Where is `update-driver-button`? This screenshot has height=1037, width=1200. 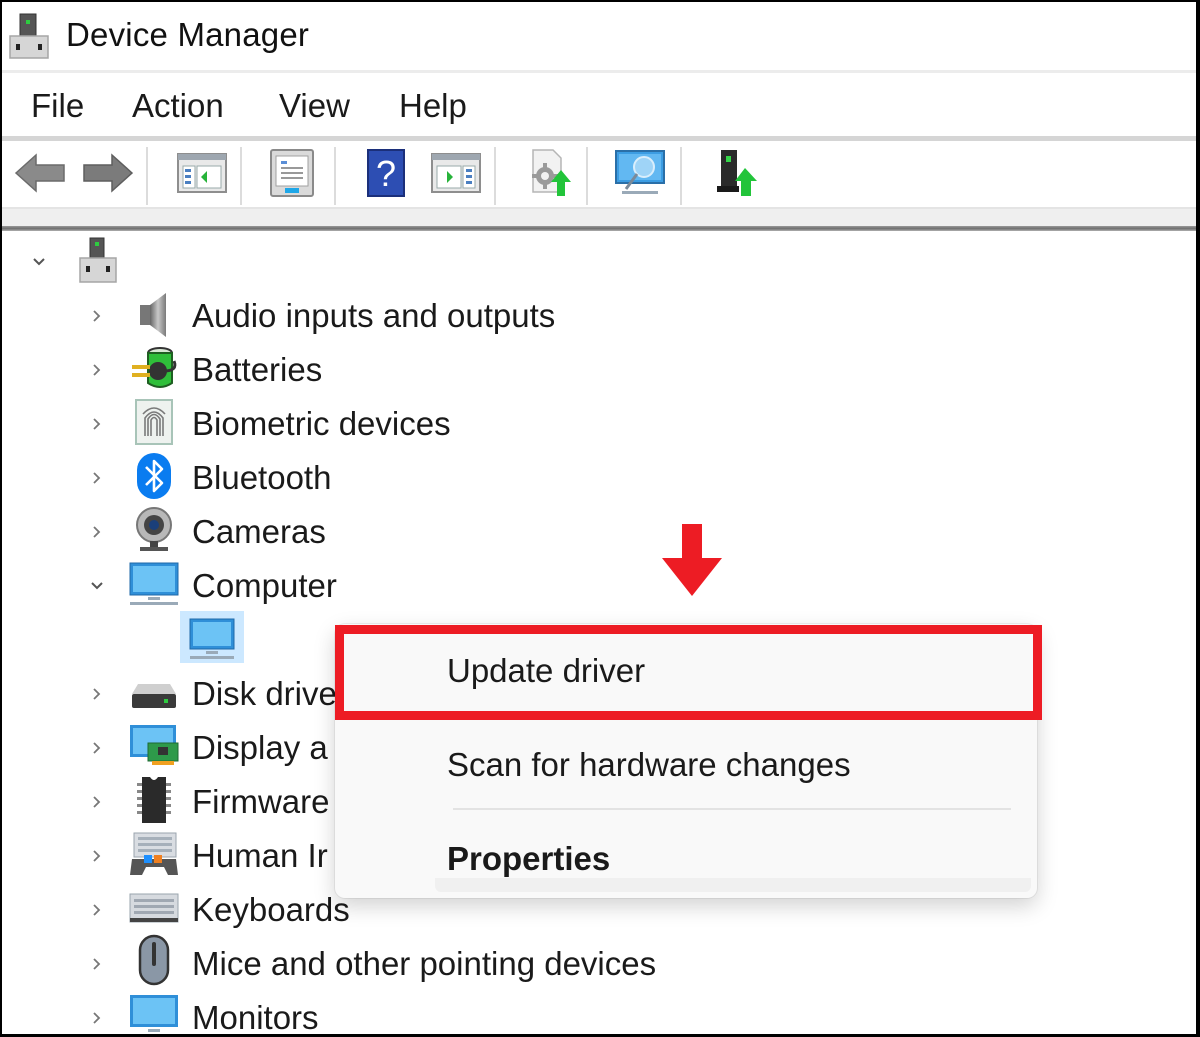
update-driver-button is located at coordinates (548, 175).